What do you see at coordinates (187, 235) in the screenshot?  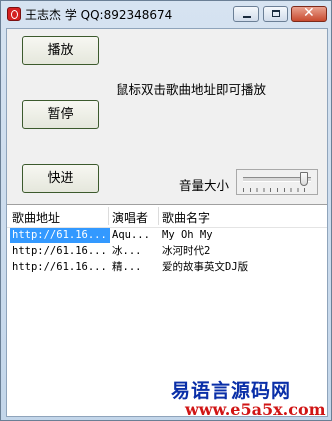 I see `song-name-cell: My Oh My` at bounding box center [187, 235].